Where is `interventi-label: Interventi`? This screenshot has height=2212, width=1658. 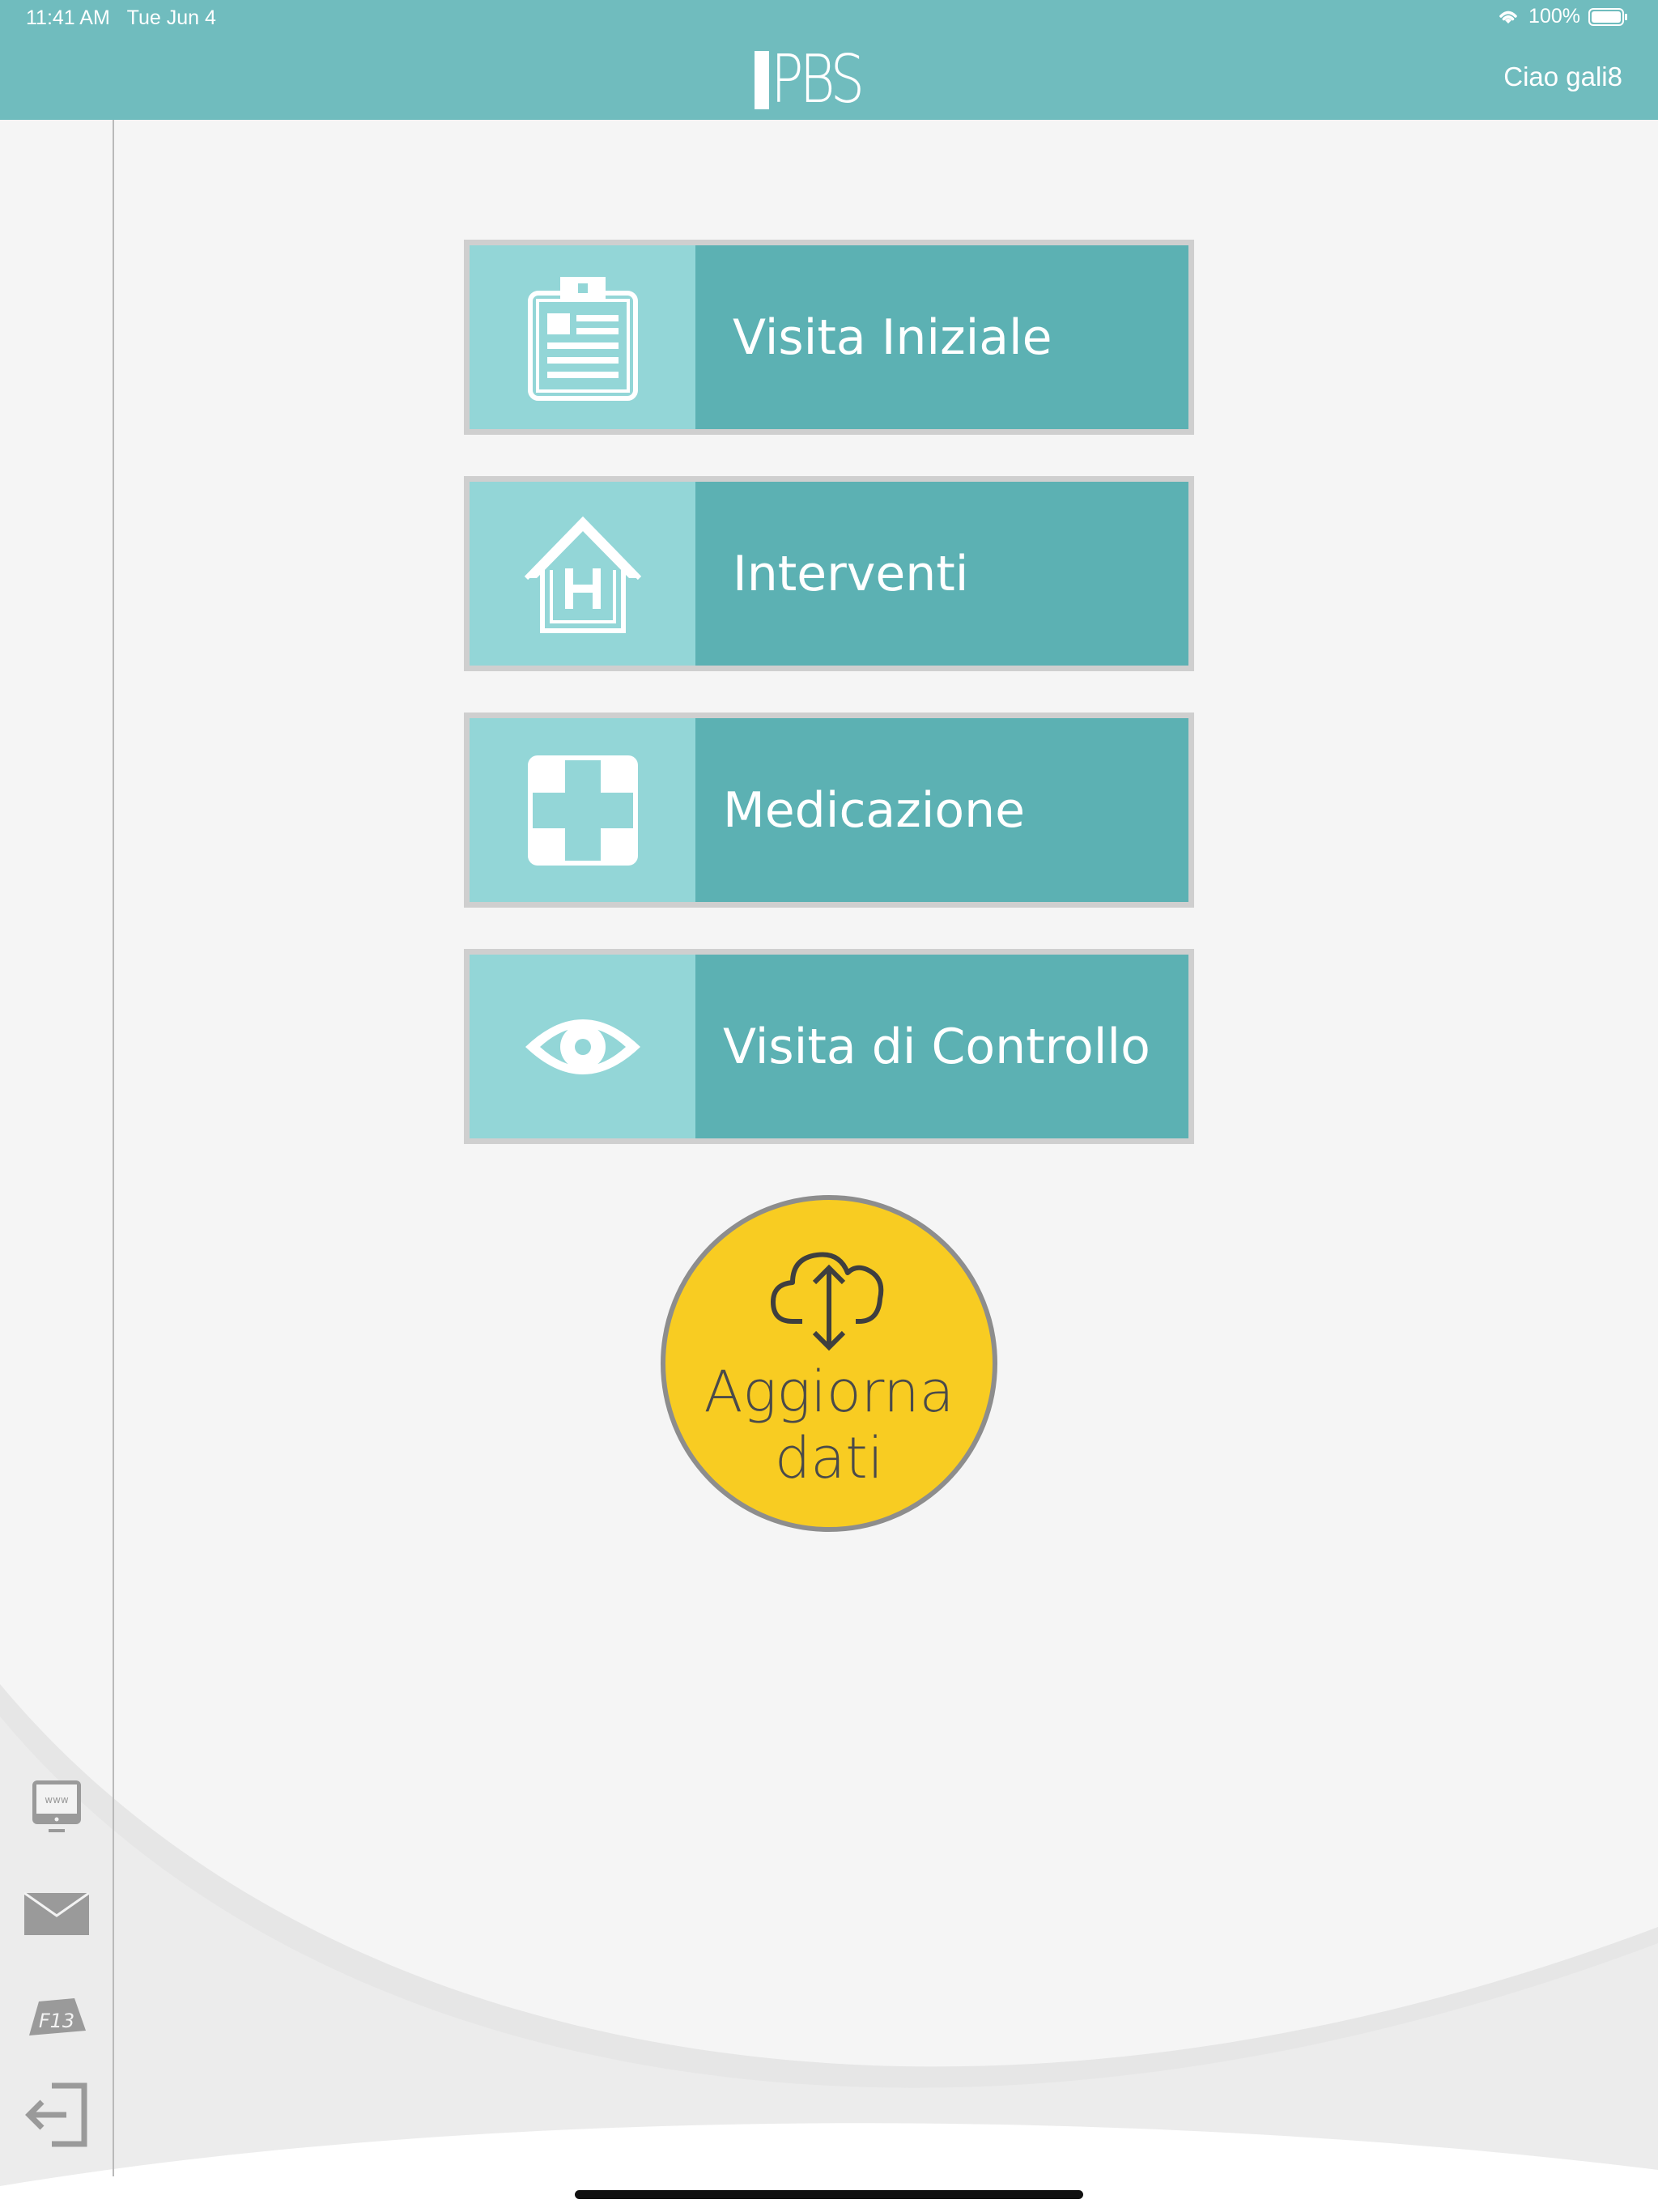
interventi-label: Interventi is located at coordinates (851, 573).